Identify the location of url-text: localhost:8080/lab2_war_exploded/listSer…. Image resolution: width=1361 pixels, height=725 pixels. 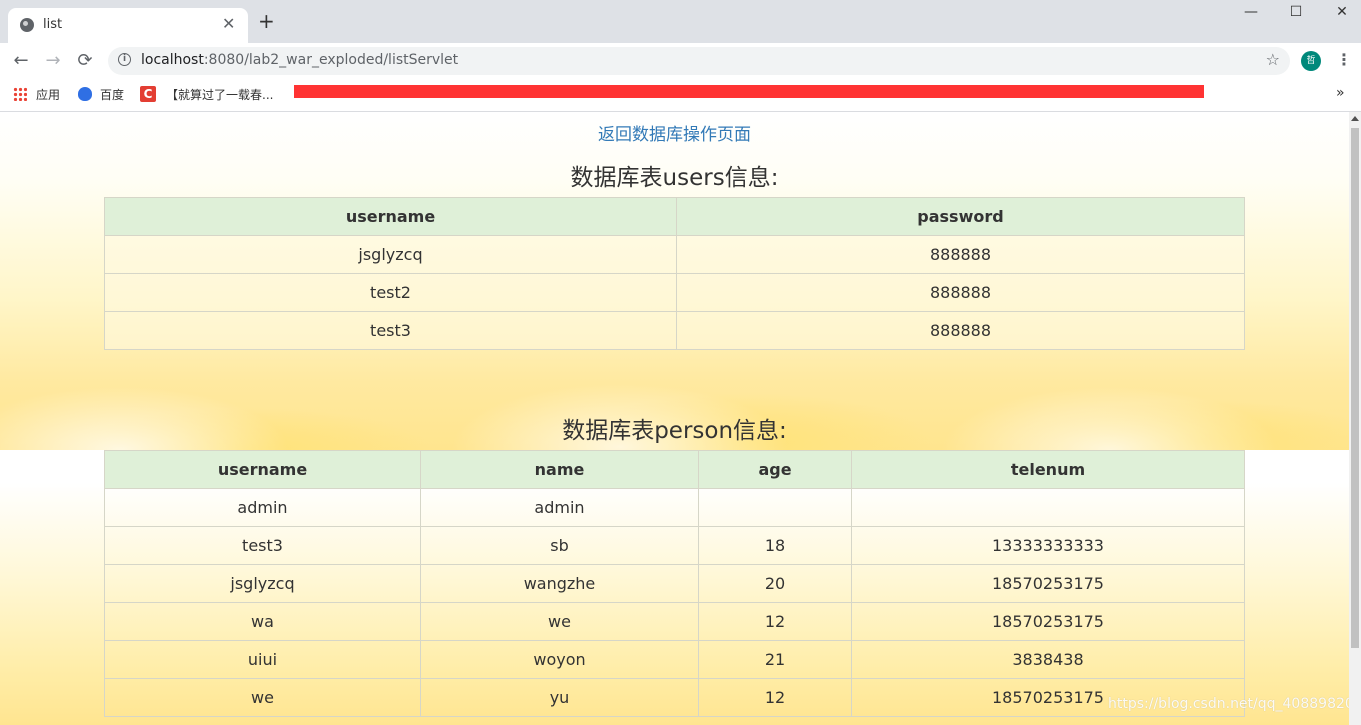
(299, 60).